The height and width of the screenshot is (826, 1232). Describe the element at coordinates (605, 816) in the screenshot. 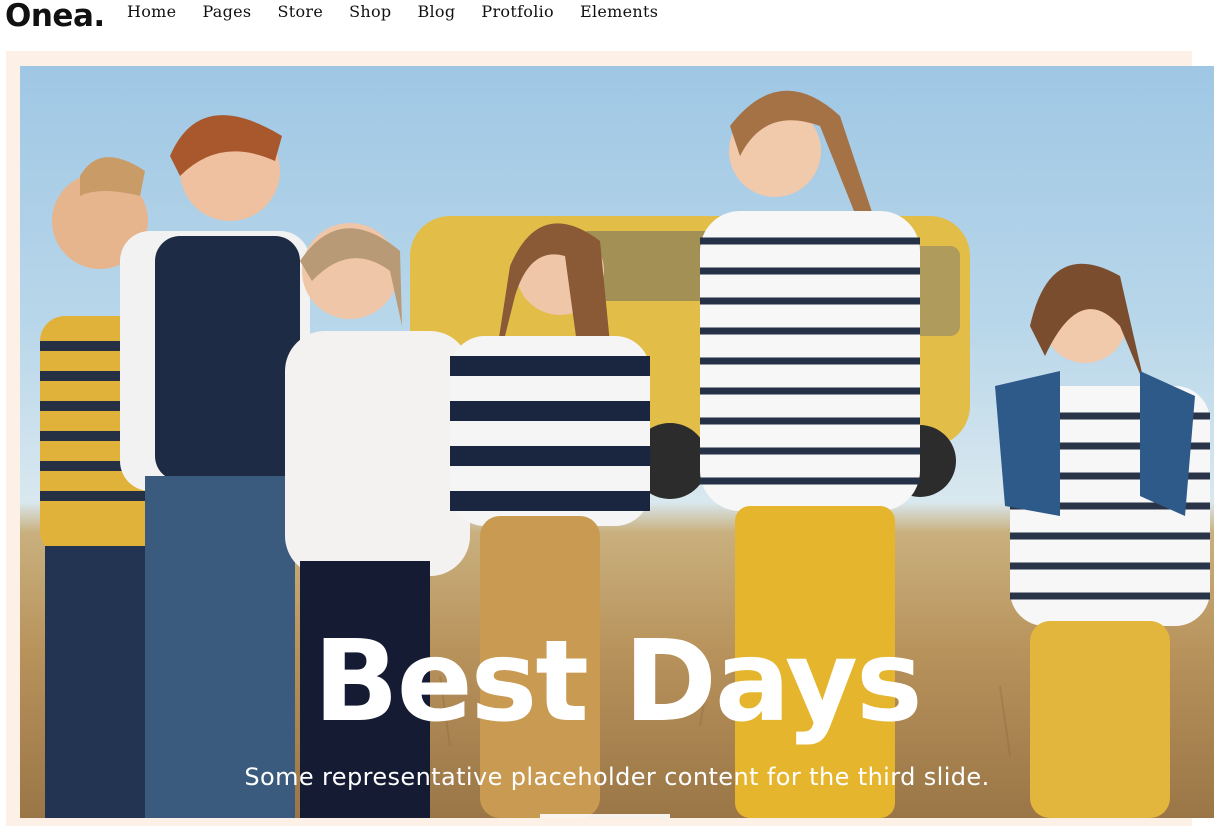

I see `carousel-indicator-active` at that location.